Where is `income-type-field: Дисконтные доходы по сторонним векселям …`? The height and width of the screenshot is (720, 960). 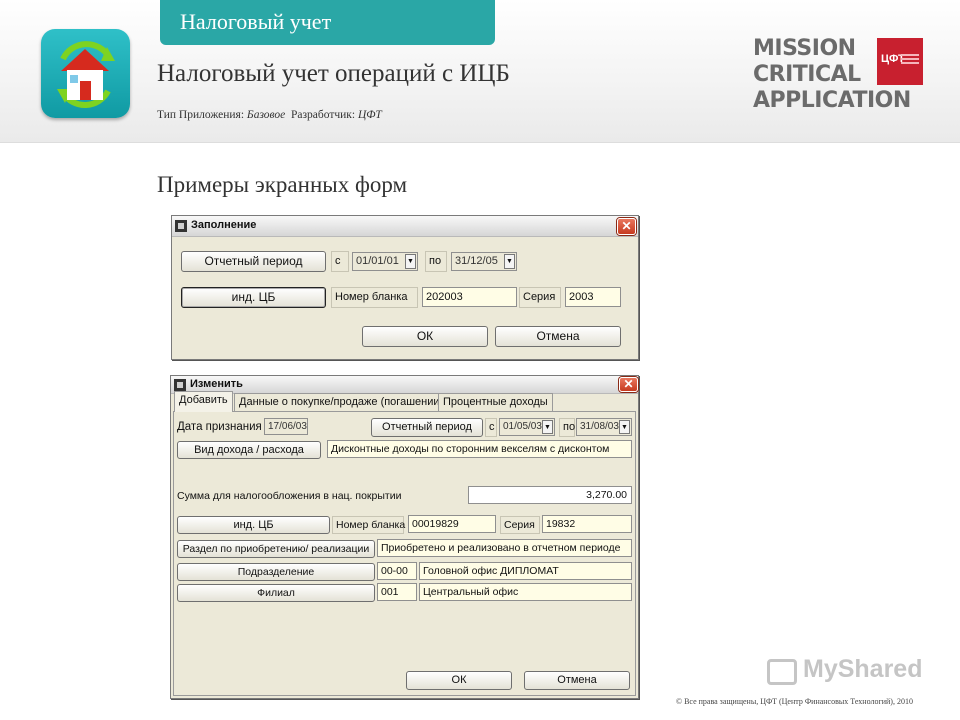 income-type-field: Дисконтные доходы по сторонним векселям … is located at coordinates (479, 449).